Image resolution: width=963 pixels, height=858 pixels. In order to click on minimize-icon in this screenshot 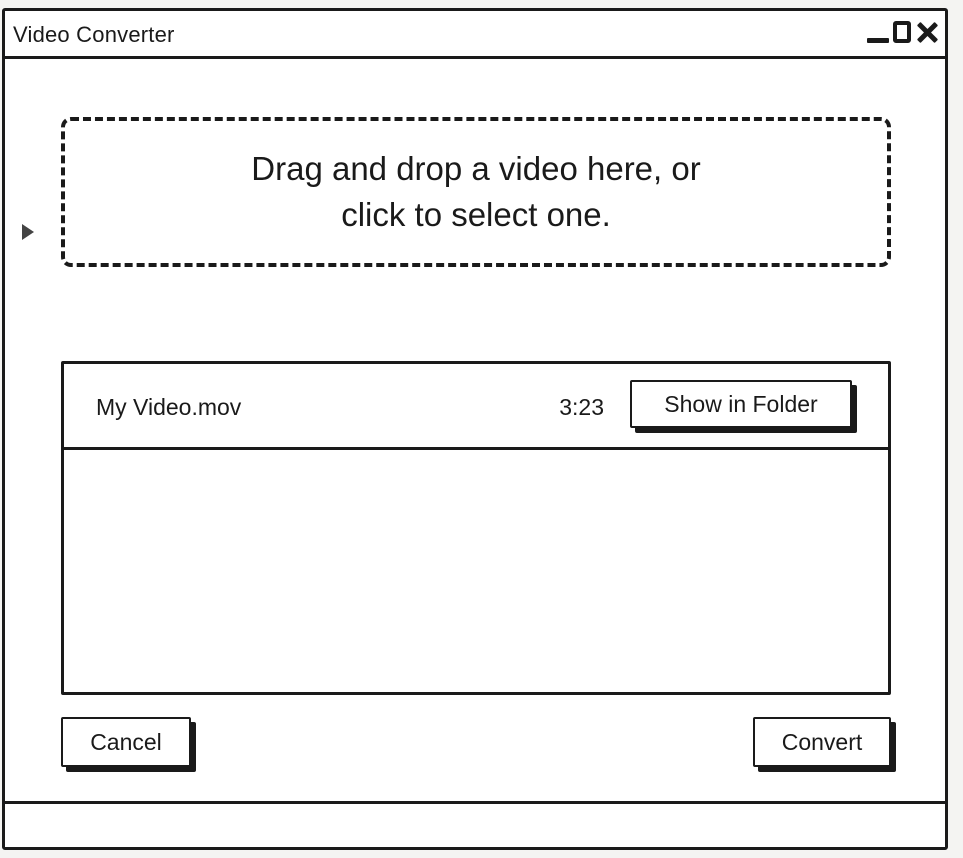, I will do `click(878, 33)`.